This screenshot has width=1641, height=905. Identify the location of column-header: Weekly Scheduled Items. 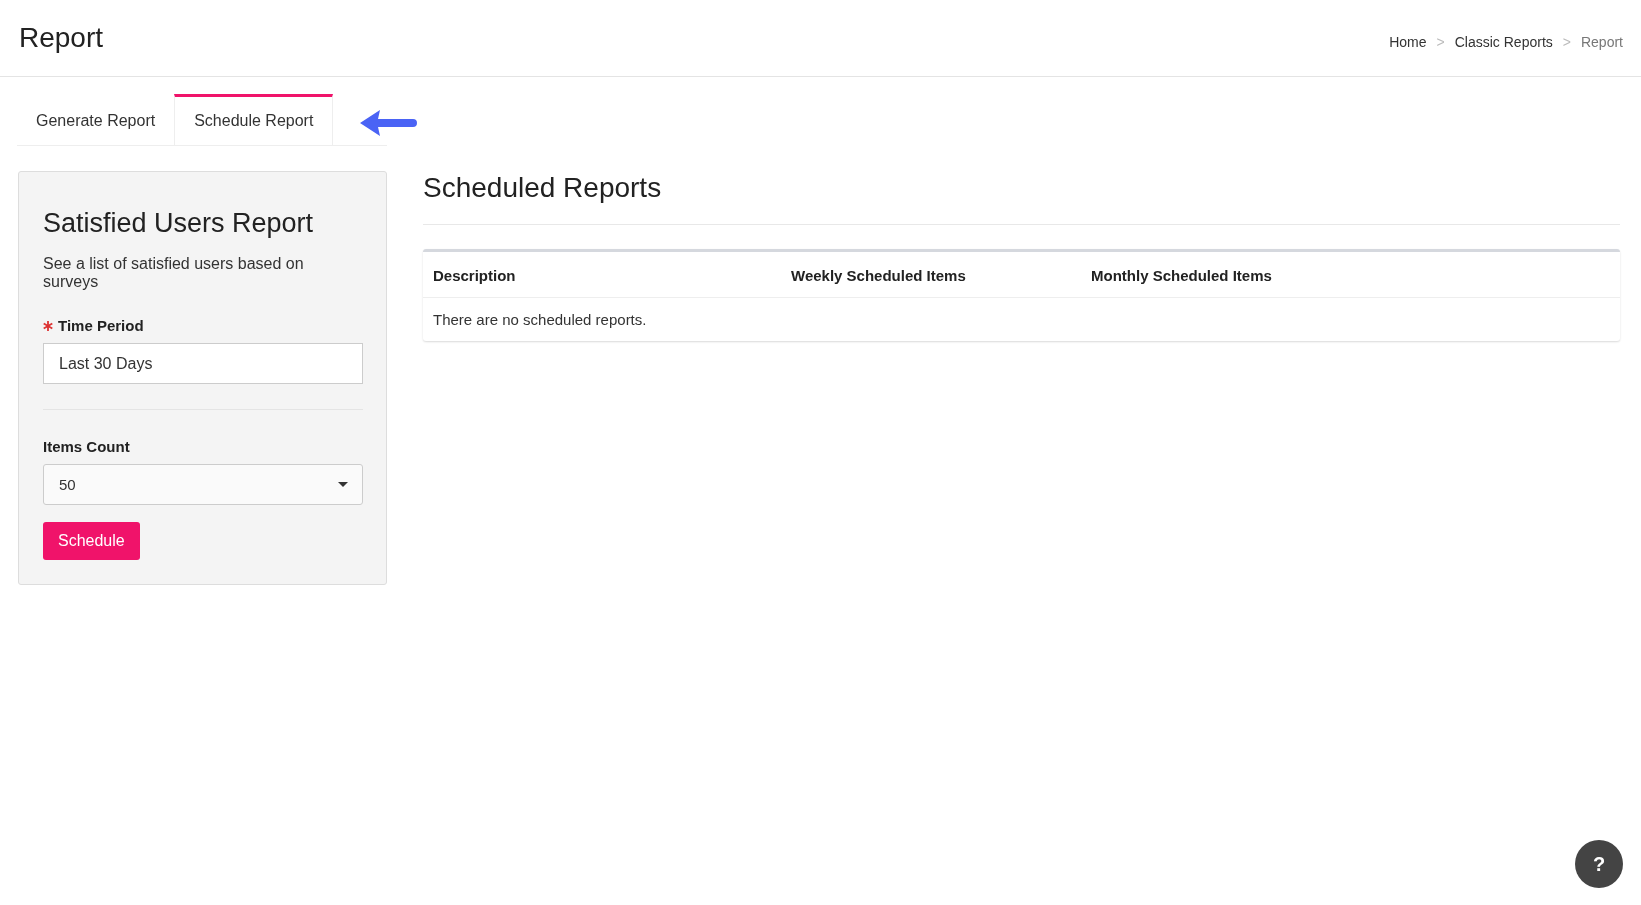
(878, 276).